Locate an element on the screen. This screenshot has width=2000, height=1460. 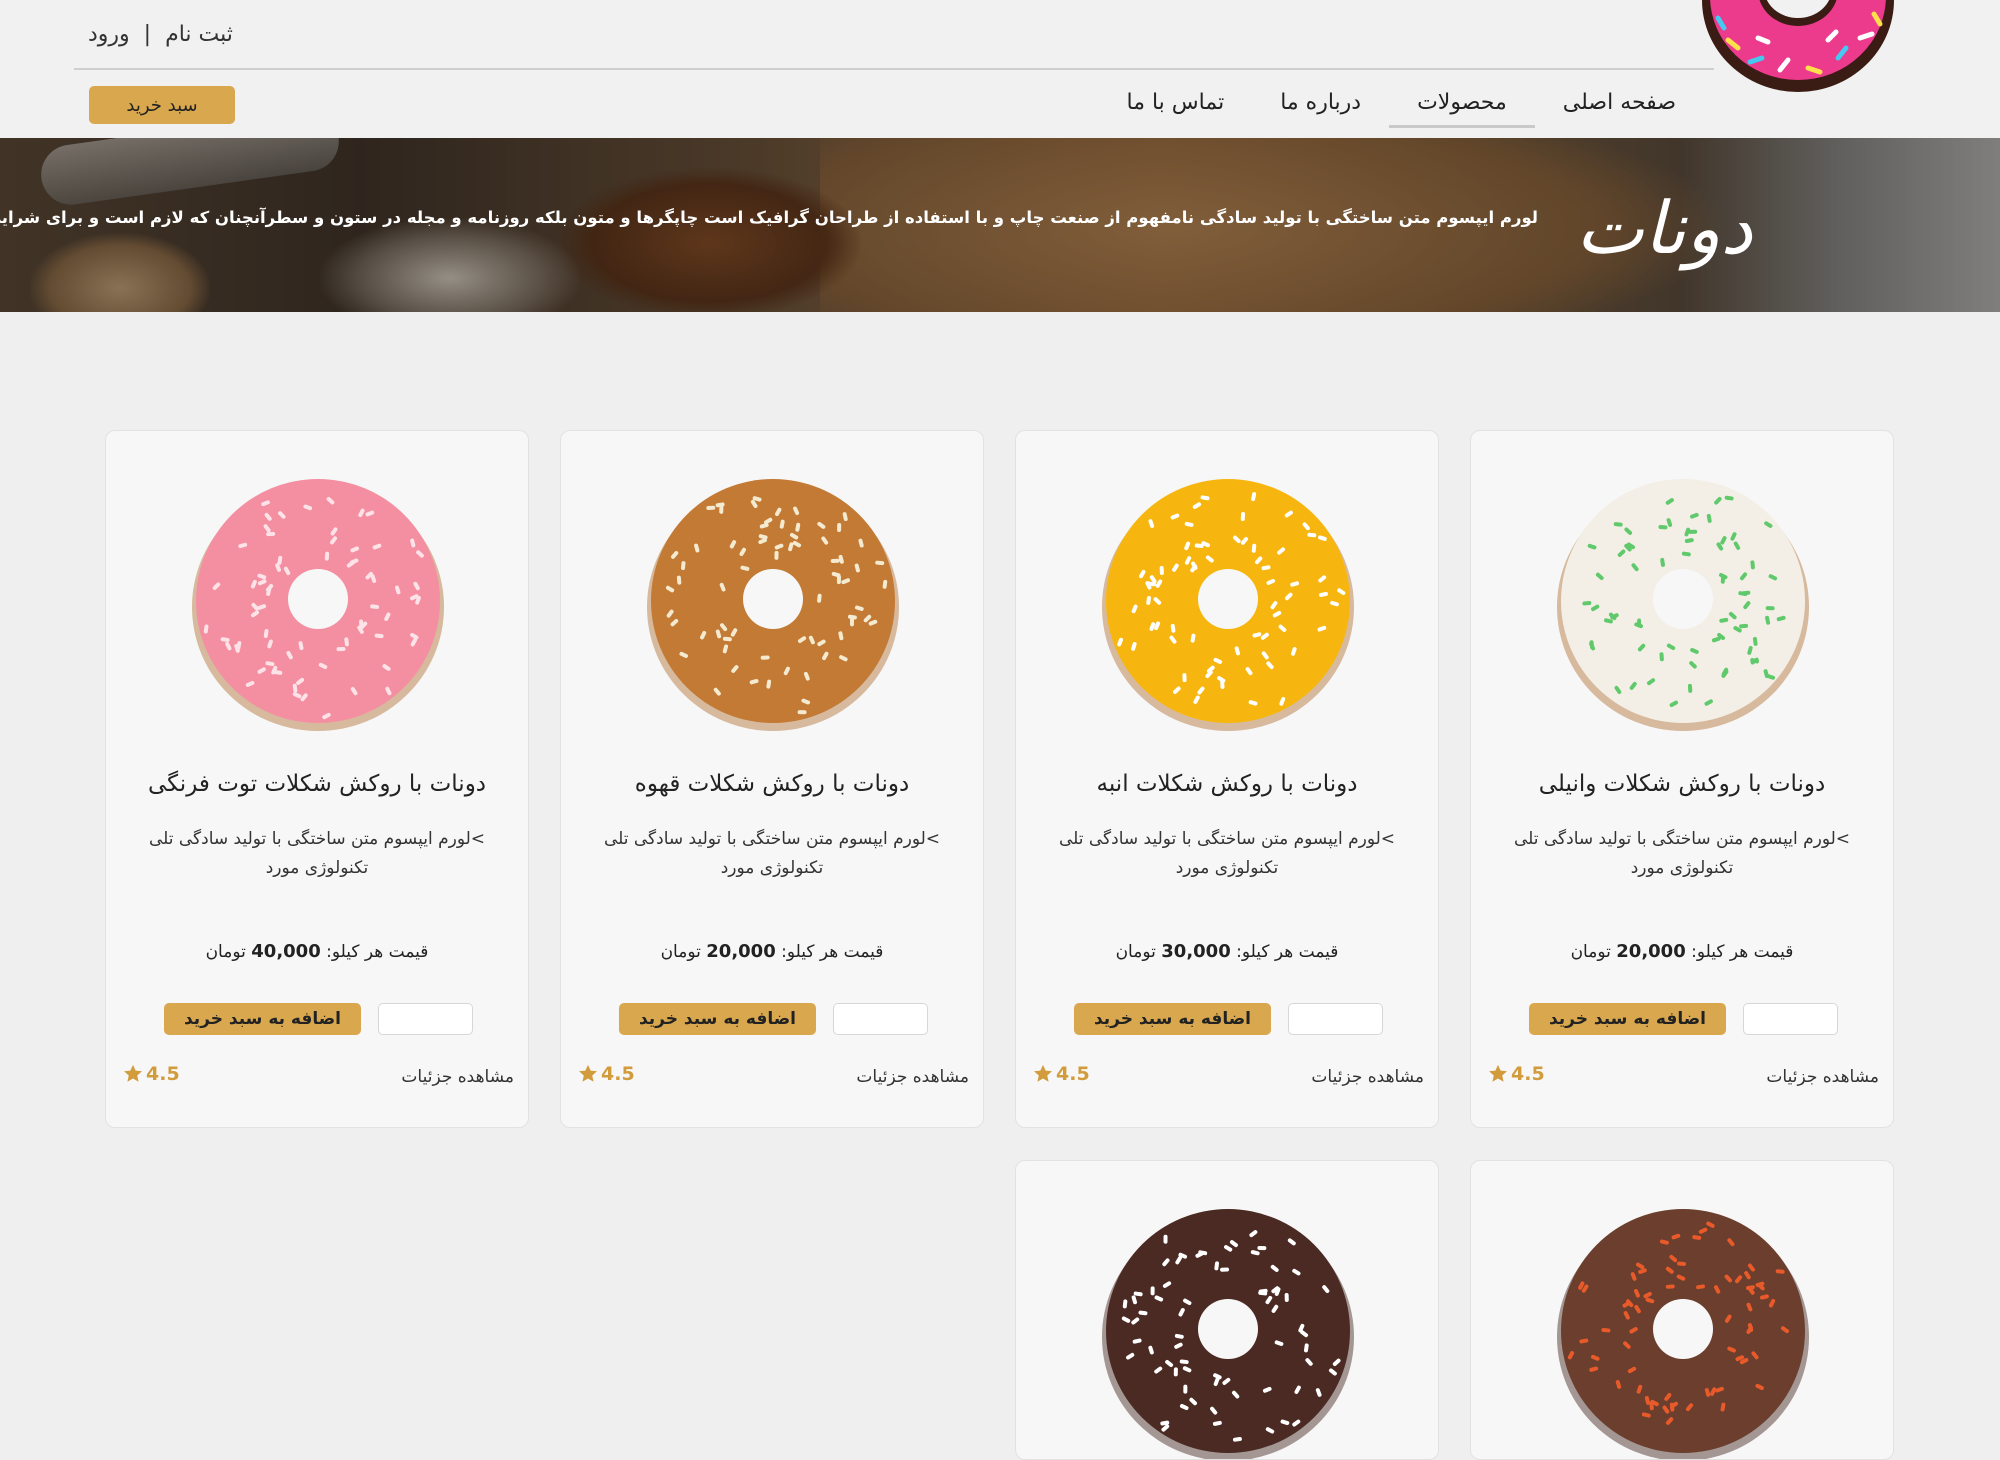
main-nav: صفحه اصلی محصولات درباره ما تماس با ما is located at coordinates (1402, 104).